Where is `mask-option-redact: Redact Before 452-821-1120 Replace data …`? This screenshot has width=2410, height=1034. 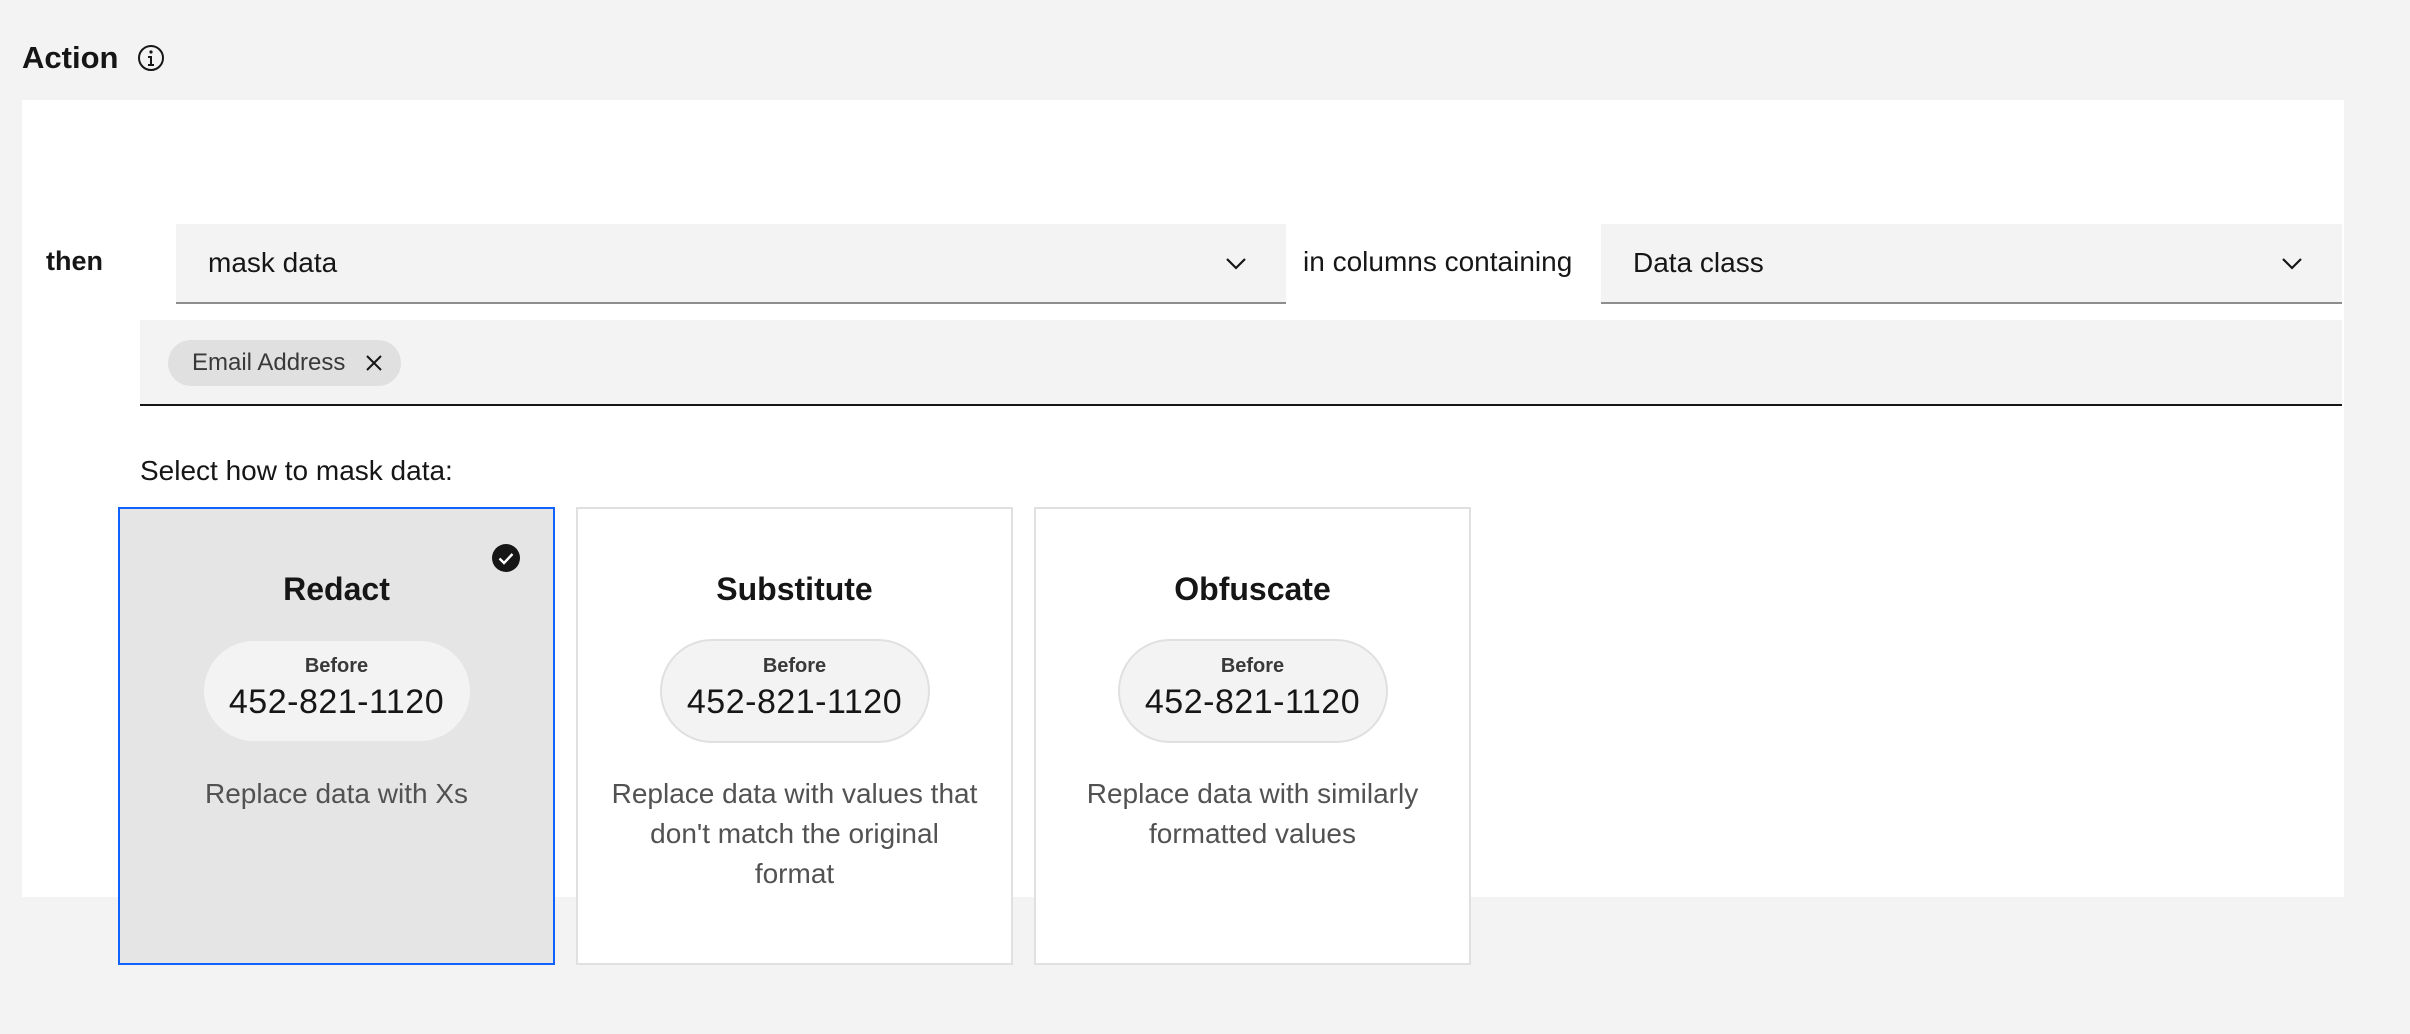 mask-option-redact: Redact Before 452-821-1120 Replace data … is located at coordinates (336, 736).